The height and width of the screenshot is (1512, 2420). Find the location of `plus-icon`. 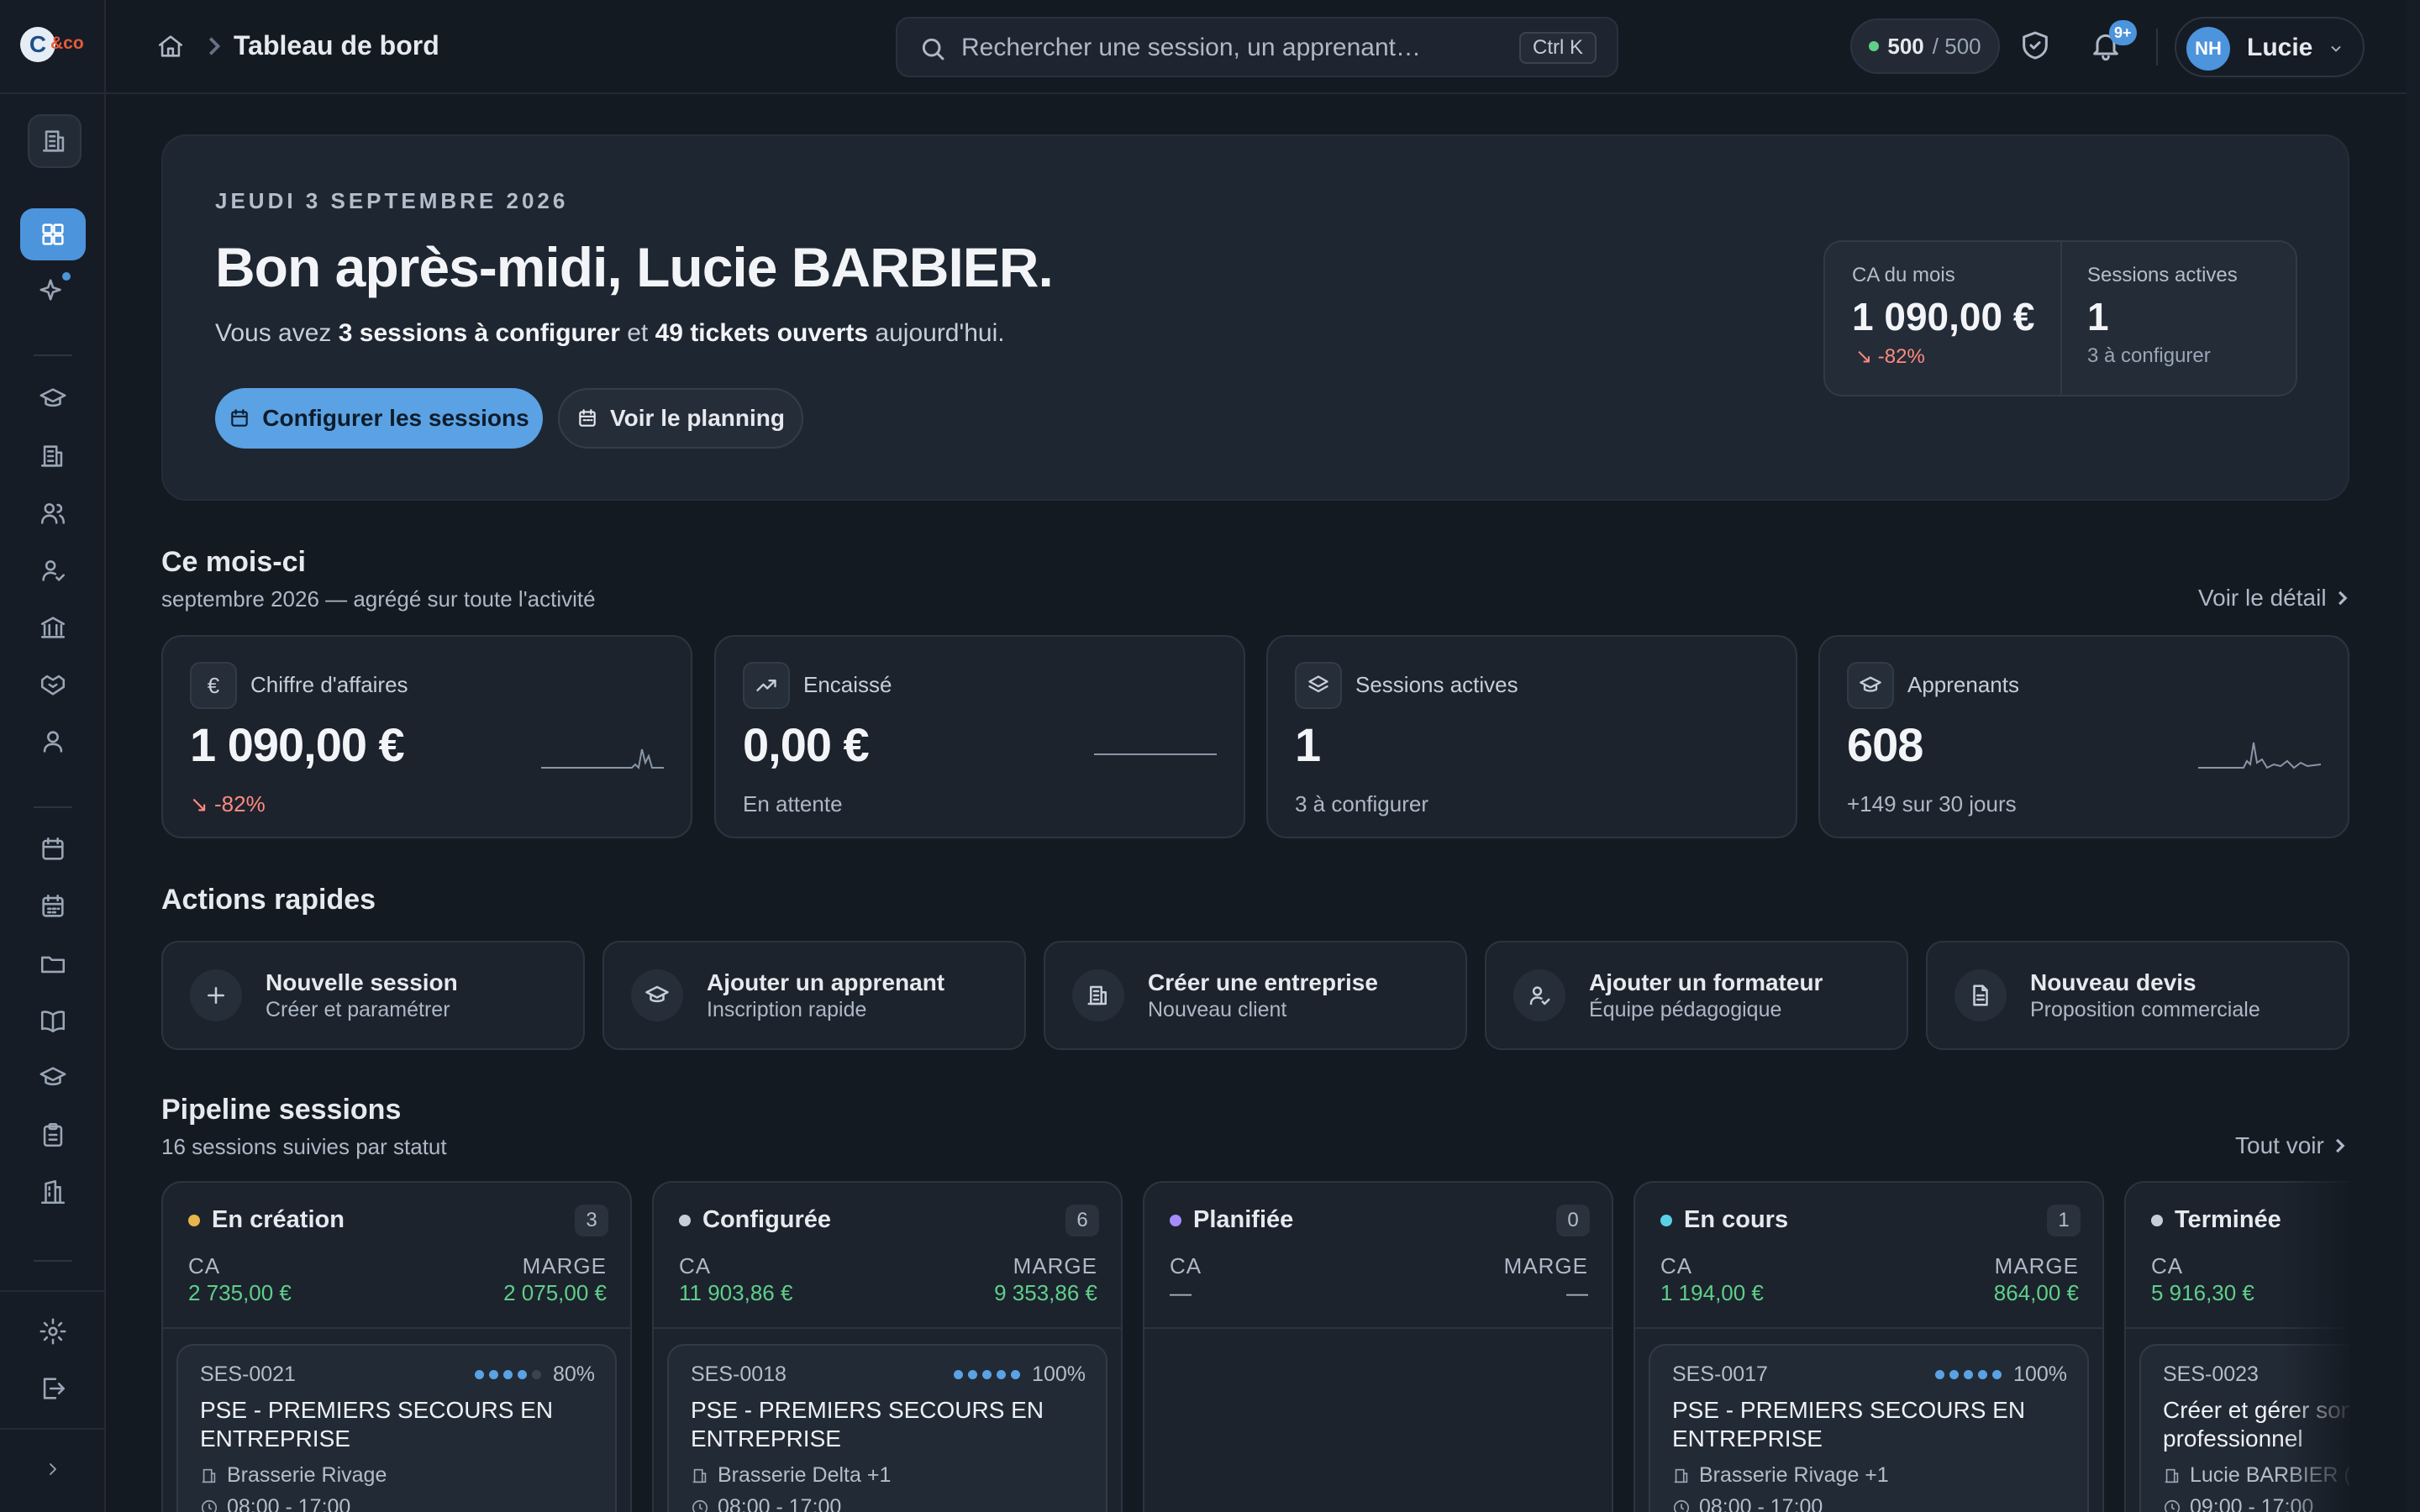

plus-icon is located at coordinates (216, 995).